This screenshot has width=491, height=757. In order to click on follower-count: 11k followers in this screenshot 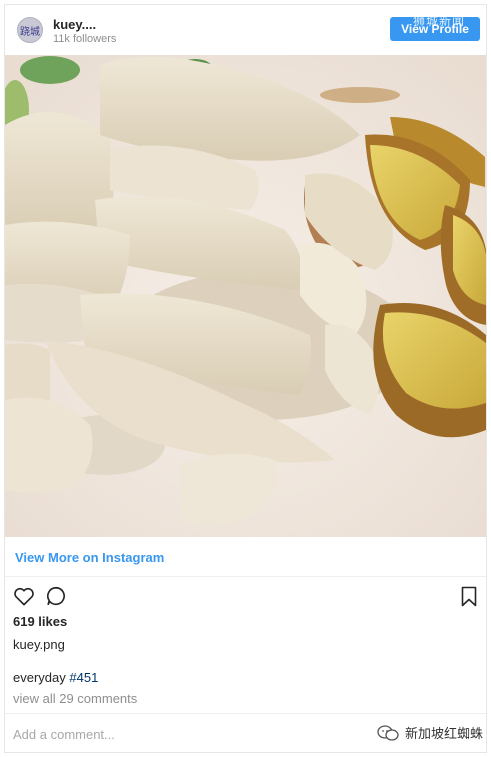, I will do `click(85, 39)`.